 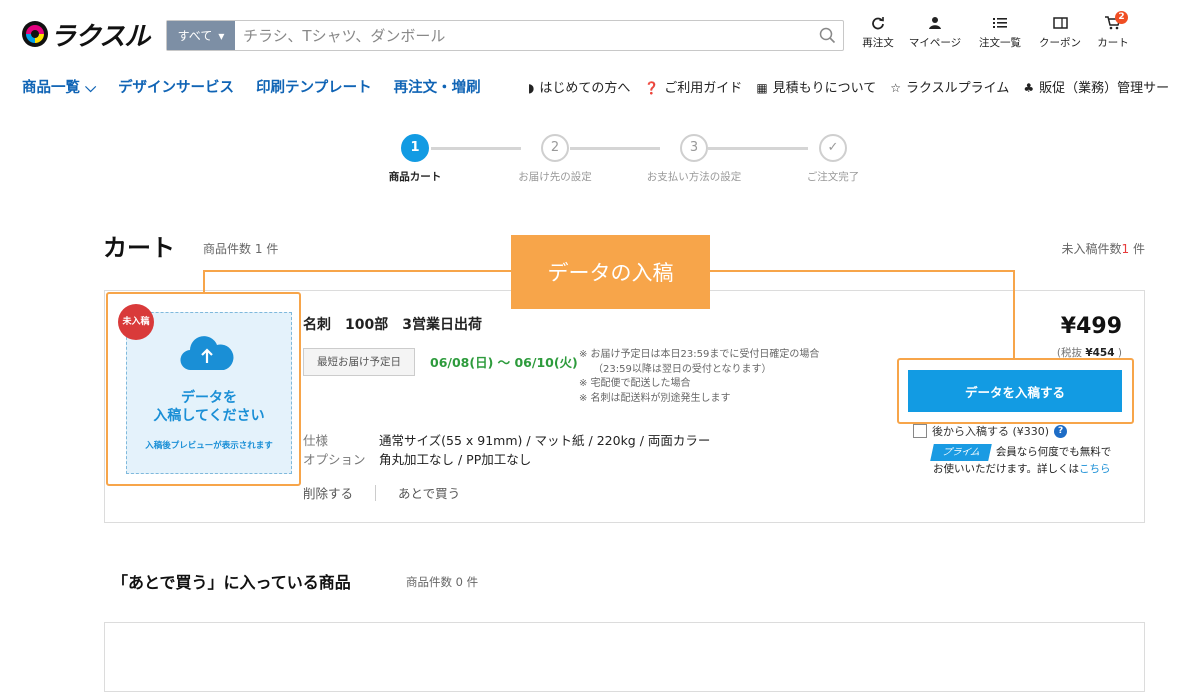 I want to click on spec-label: 仕様, so click(x=316, y=440).